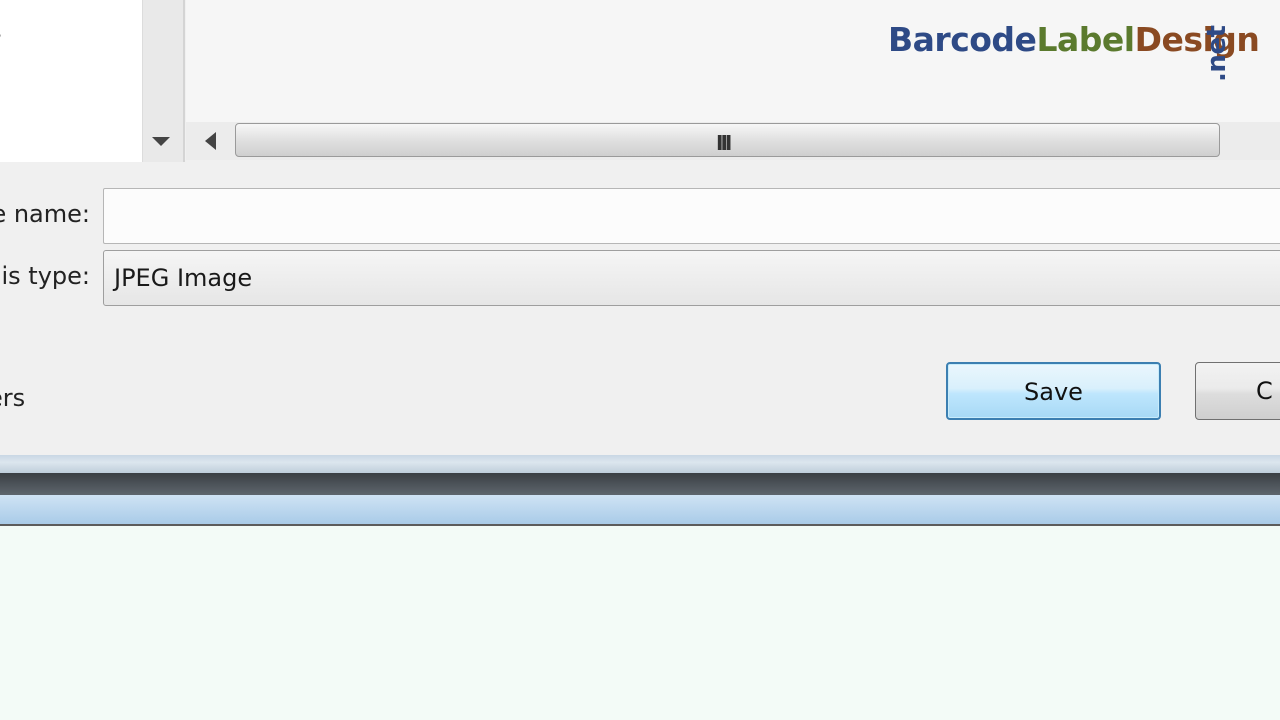 The image size is (1280, 720). What do you see at coordinates (1237, 391) in the screenshot?
I see `cancel-button: C` at bounding box center [1237, 391].